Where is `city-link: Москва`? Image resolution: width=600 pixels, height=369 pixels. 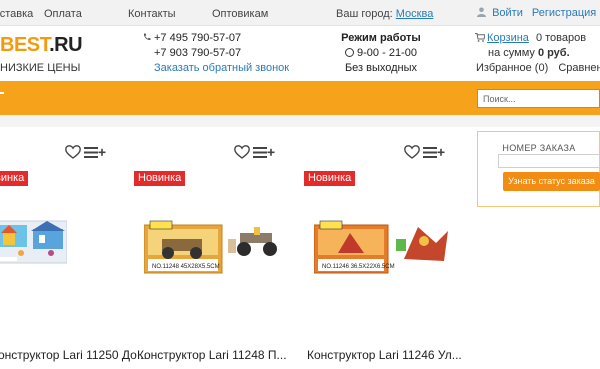
city-link: Москва is located at coordinates (415, 14).